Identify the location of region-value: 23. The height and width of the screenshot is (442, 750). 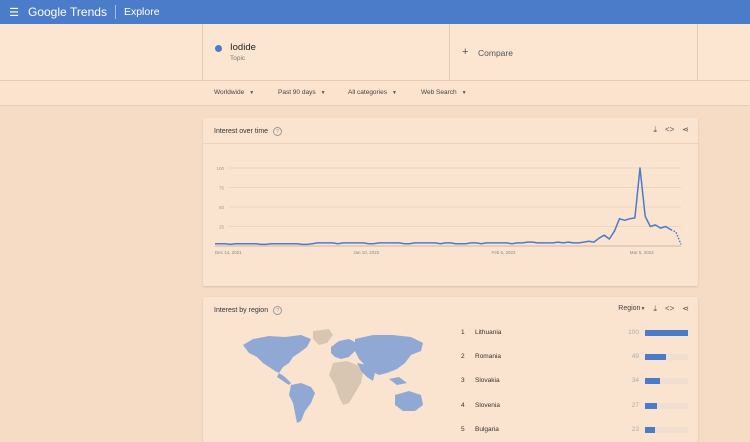
(635, 429).